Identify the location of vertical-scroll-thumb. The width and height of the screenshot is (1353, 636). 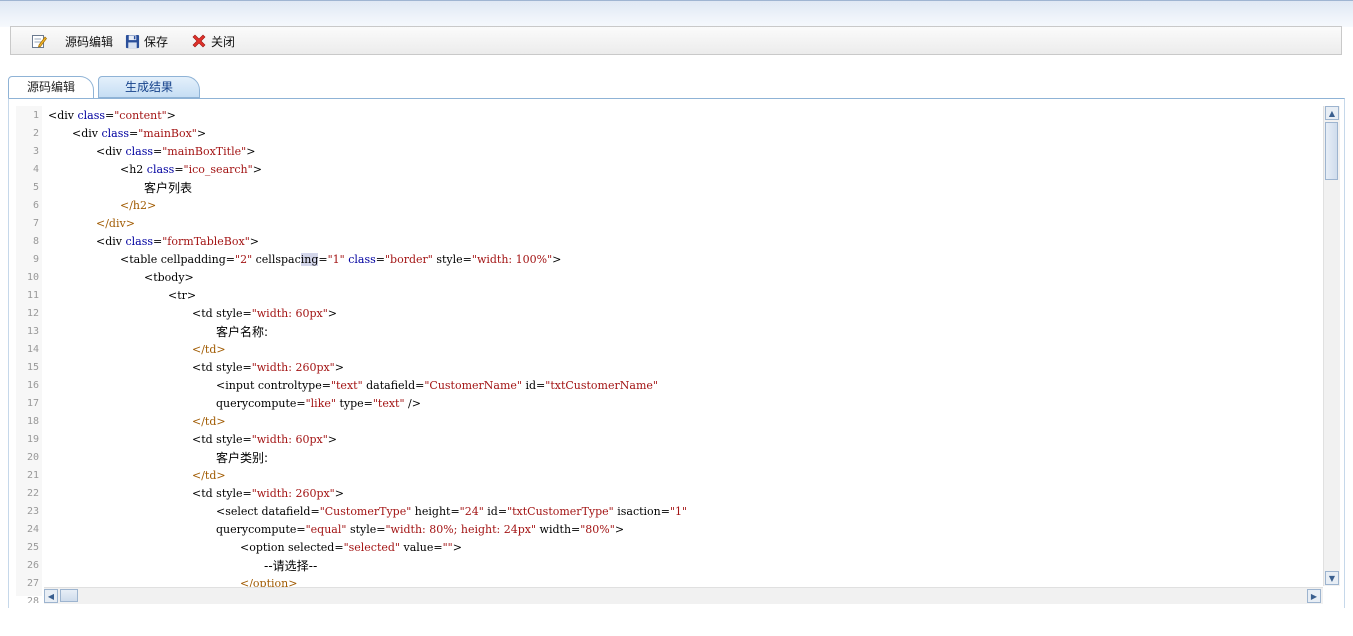
(1331, 151).